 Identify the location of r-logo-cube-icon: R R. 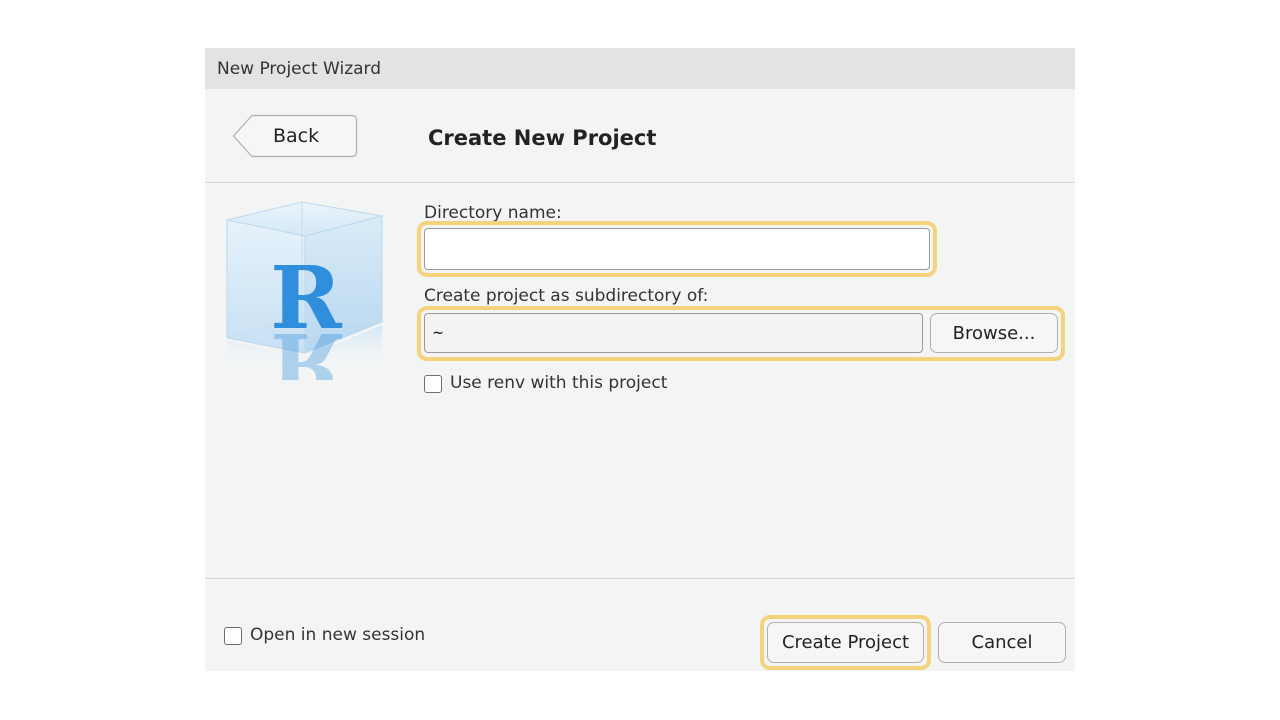
(304, 290).